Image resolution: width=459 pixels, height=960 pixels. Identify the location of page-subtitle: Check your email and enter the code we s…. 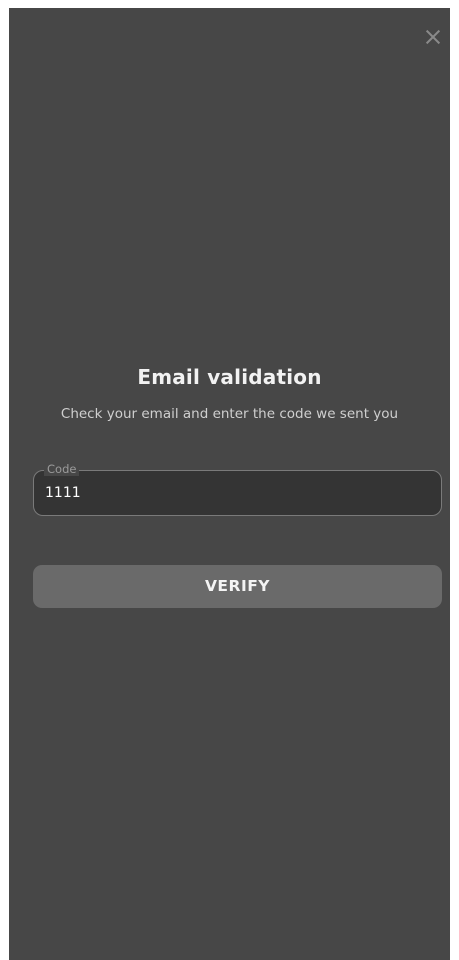
(229, 414).